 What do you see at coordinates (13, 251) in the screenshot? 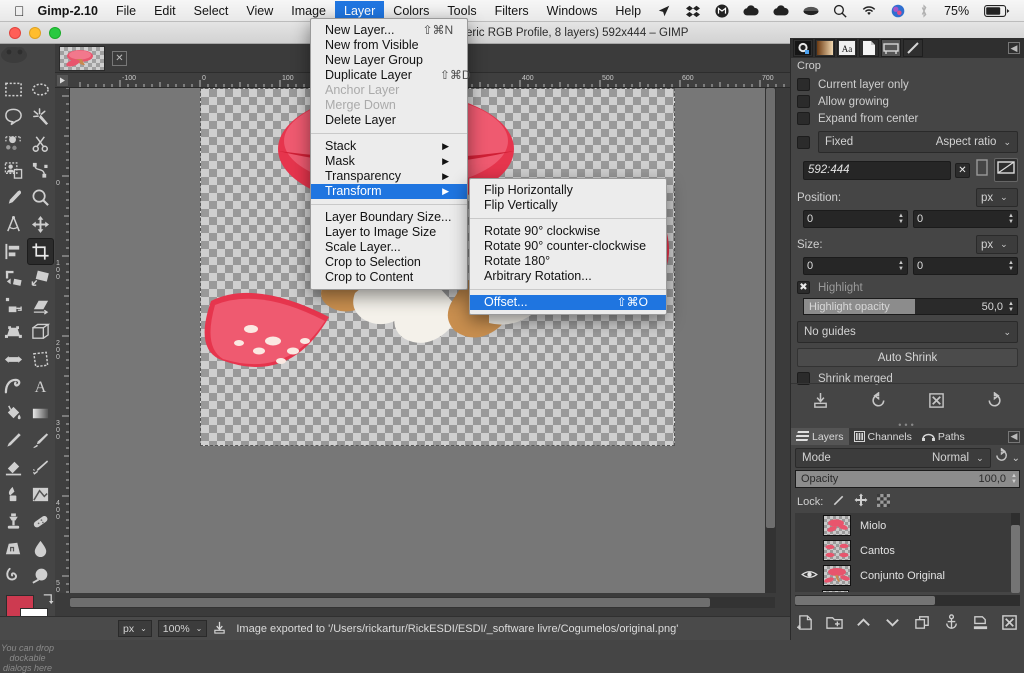
I see `align-tool` at bounding box center [13, 251].